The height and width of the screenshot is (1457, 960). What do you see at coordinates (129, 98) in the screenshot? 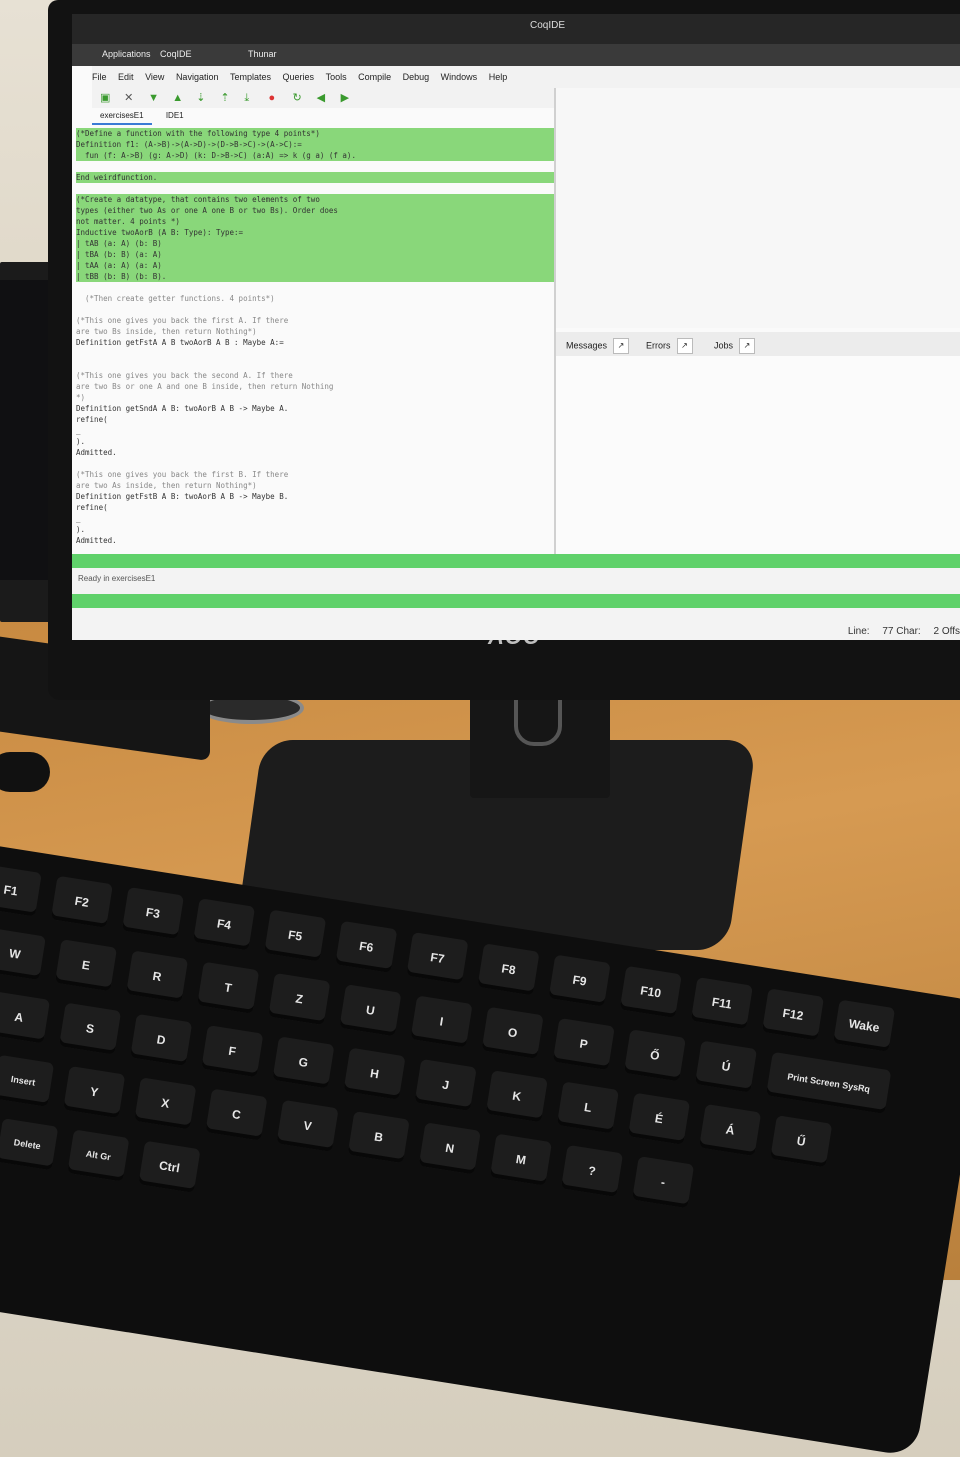
I see `close-icon: ✕` at bounding box center [129, 98].